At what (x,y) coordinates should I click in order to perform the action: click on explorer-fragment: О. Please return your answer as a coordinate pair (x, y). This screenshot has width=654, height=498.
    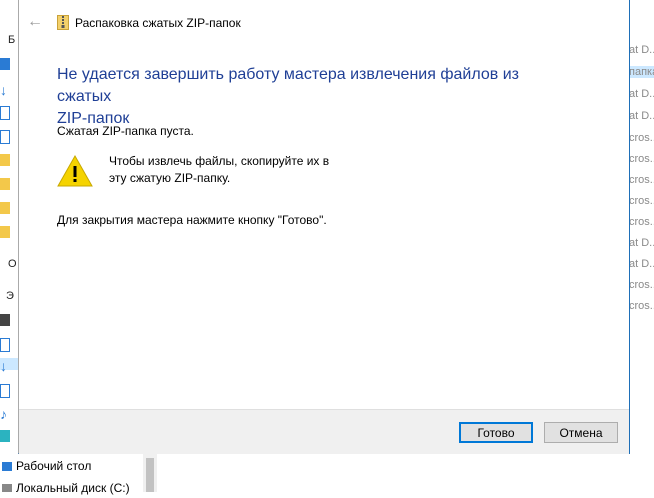
    Looking at the image, I should click on (12, 264).